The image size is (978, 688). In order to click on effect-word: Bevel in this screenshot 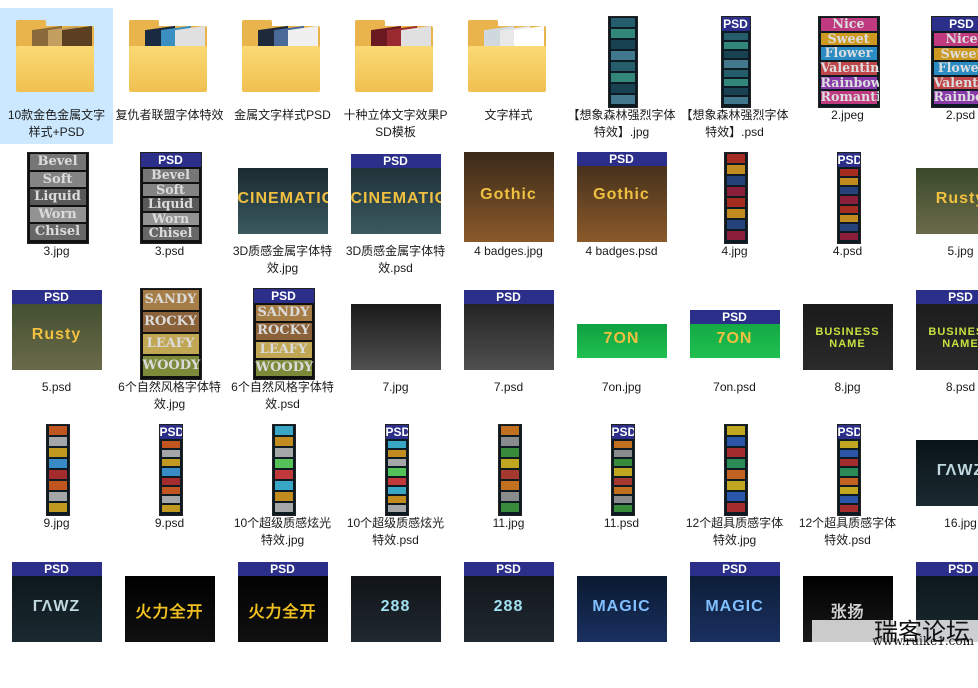, I will do `click(171, 175)`.